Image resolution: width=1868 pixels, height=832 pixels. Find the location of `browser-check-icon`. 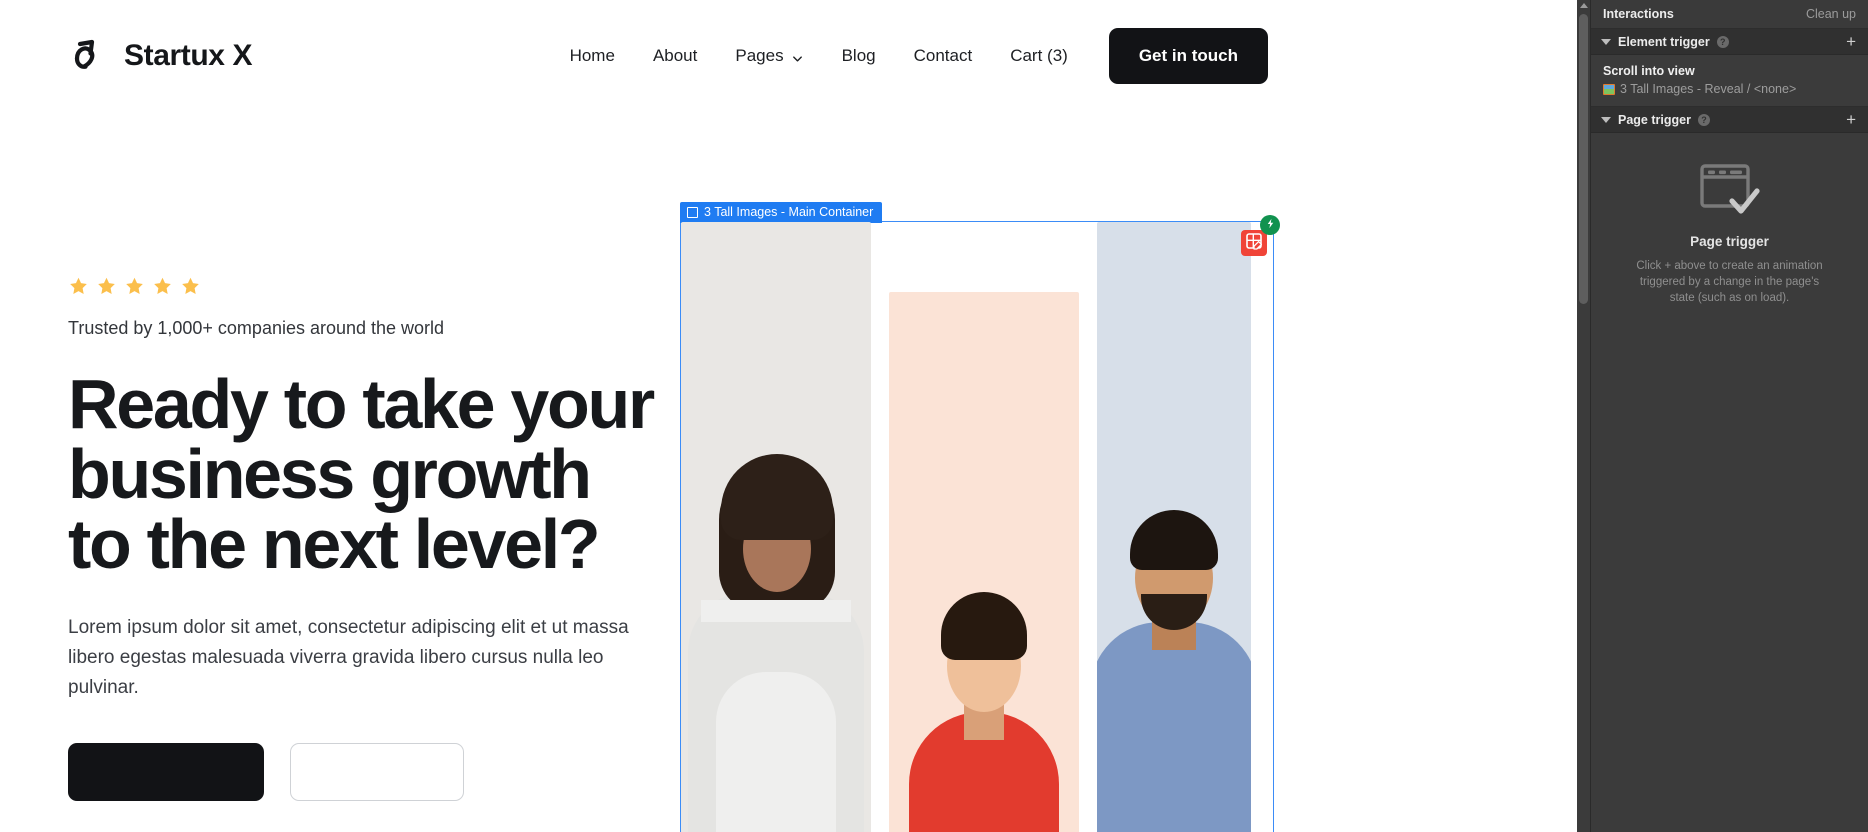

browser-check-icon is located at coordinates (1730, 198).